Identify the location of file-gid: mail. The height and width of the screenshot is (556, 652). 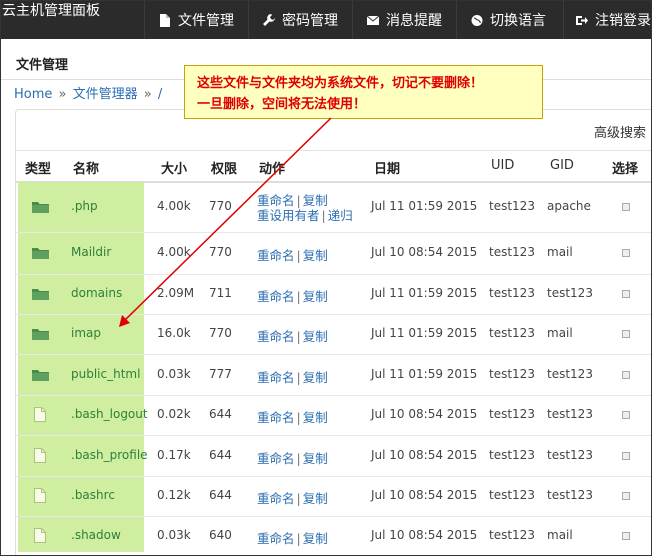
(560, 333).